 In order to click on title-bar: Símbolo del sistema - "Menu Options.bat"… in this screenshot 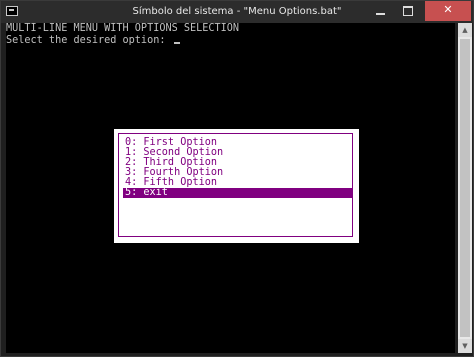, I will do `click(237, 12)`.